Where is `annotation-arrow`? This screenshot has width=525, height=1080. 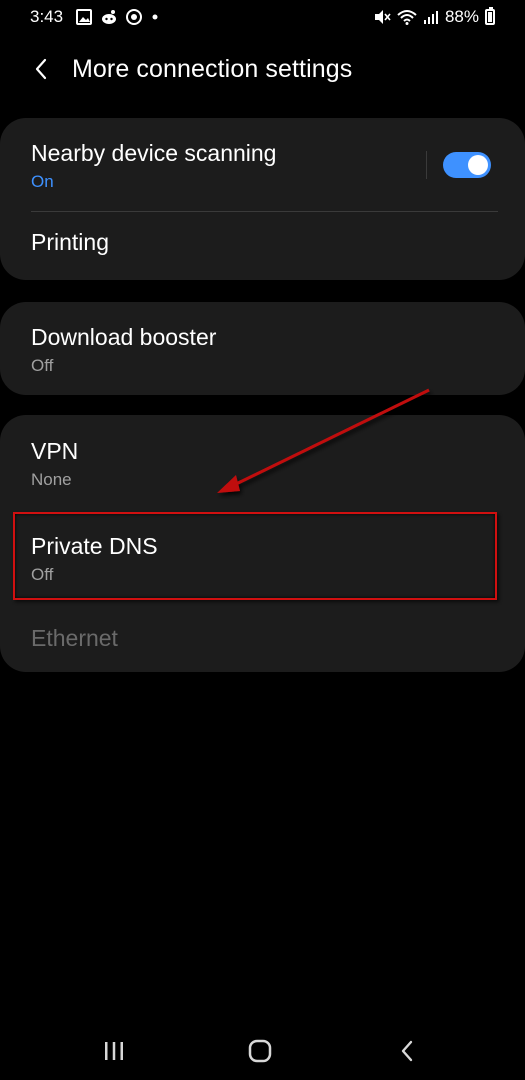
annotation-arrow is located at coordinates (323, 440).